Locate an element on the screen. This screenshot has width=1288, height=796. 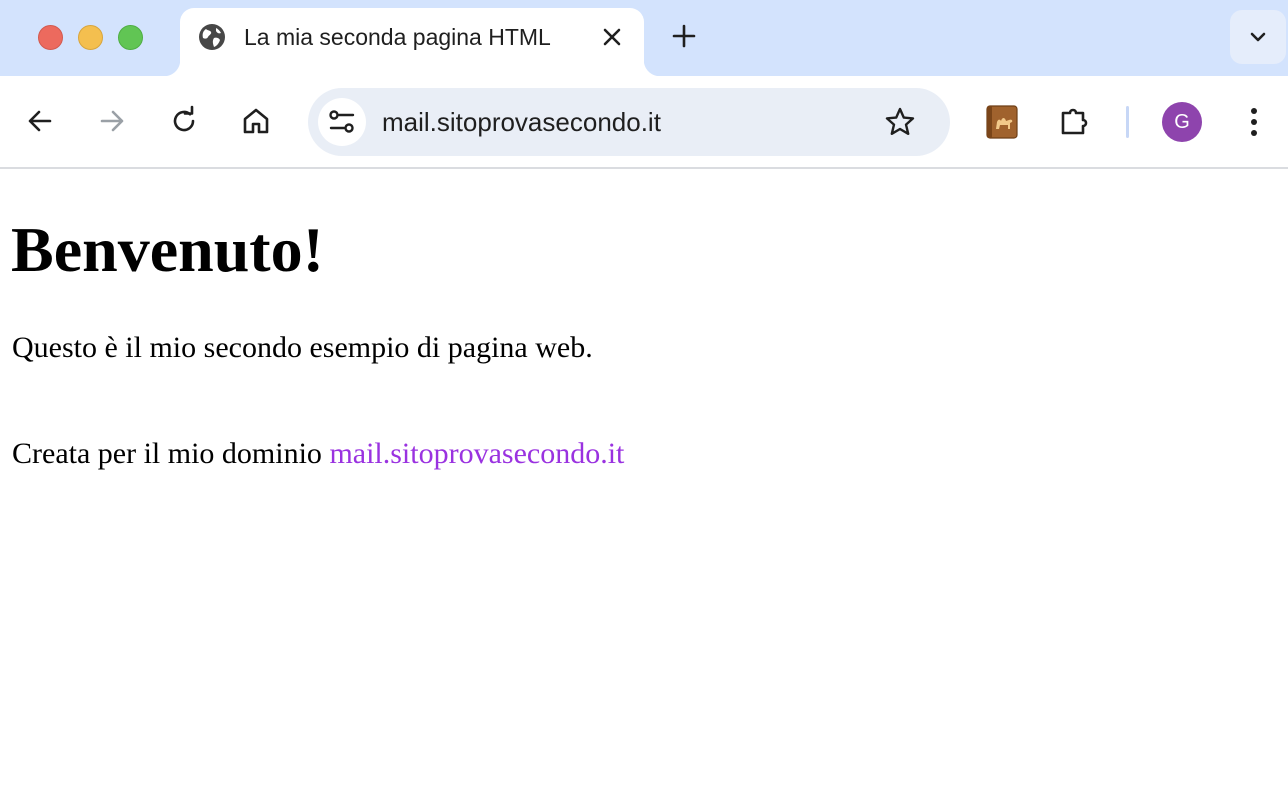
reload-icon is located at coordinates (184, 121).